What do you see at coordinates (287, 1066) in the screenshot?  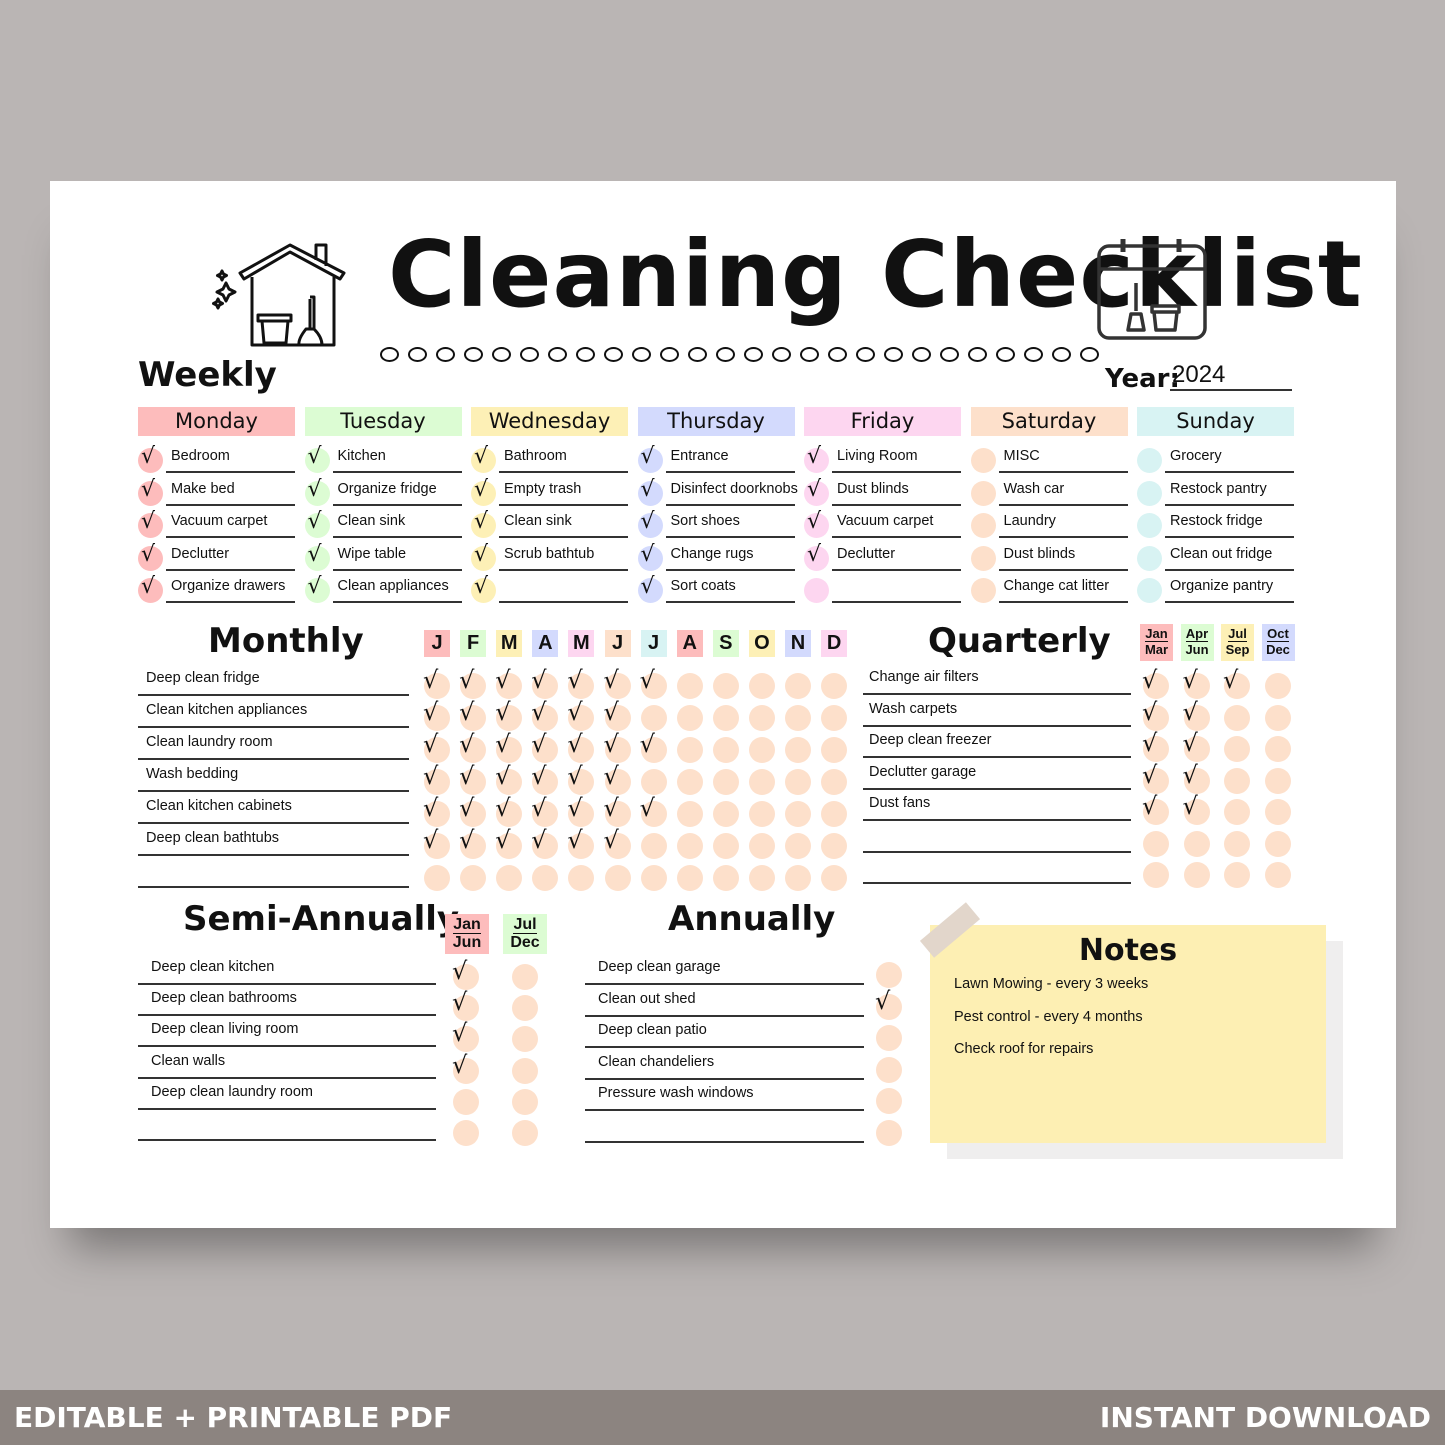 I see `semi-annual-task: Clean walls` at bounding box center [287, 1066].